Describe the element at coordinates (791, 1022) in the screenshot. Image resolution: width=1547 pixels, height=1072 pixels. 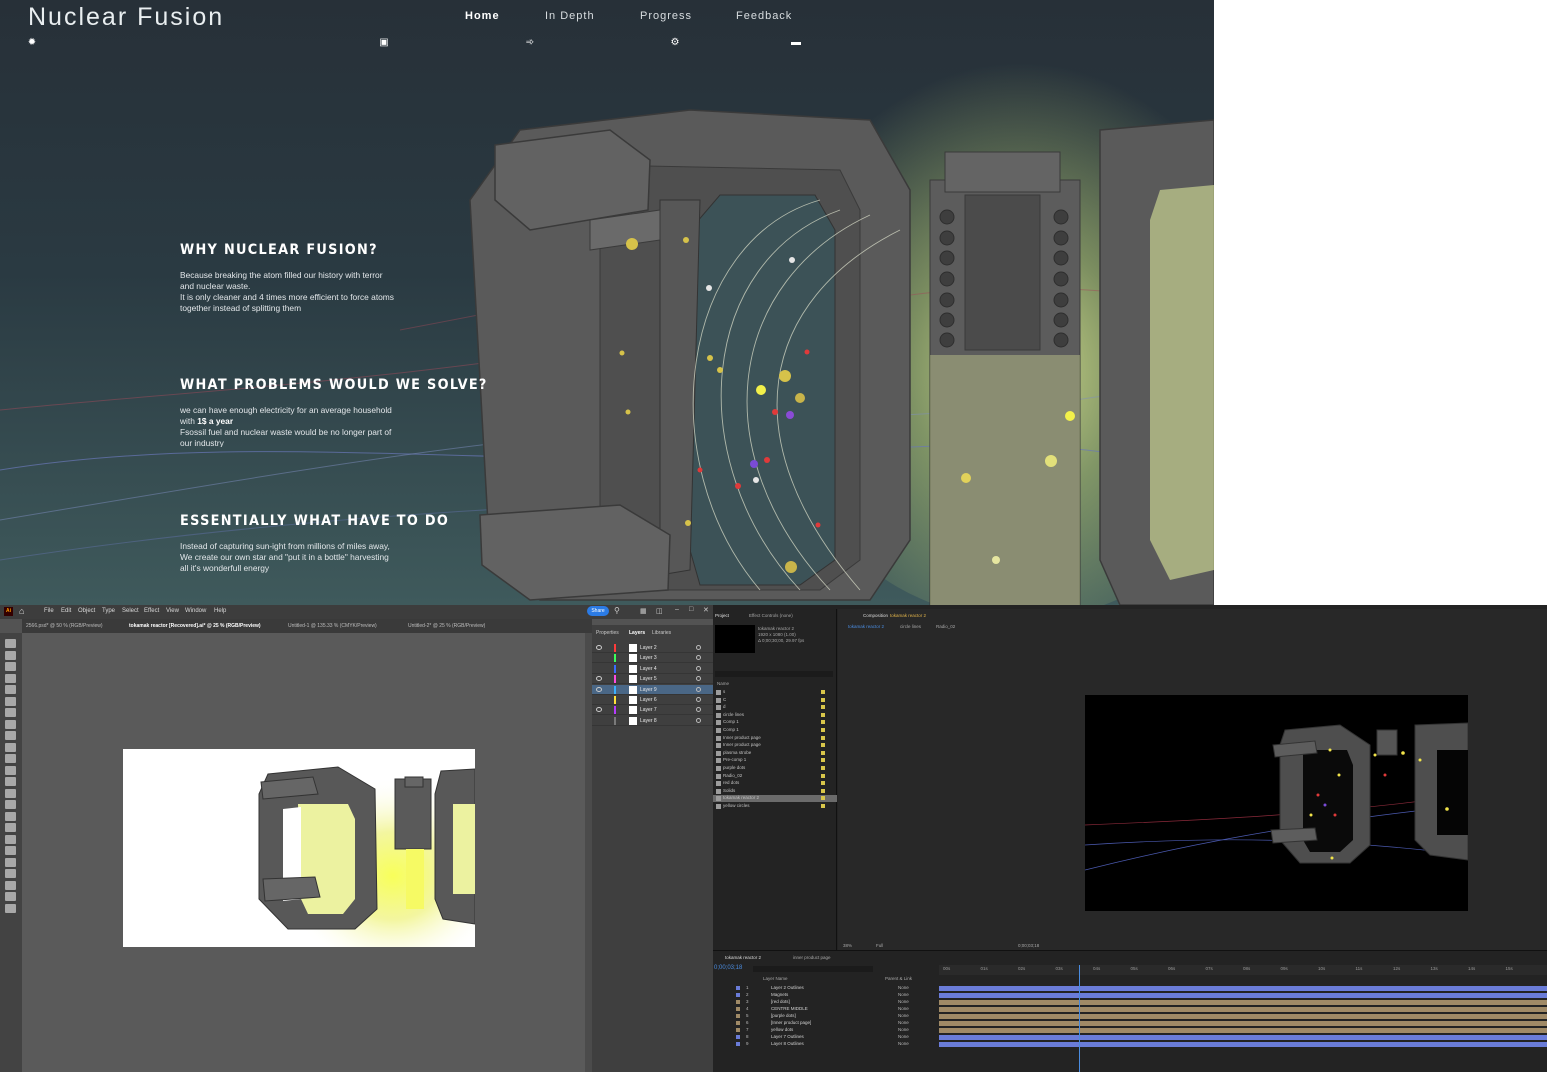
I see `layer-name: [Inner product page]` at that location.